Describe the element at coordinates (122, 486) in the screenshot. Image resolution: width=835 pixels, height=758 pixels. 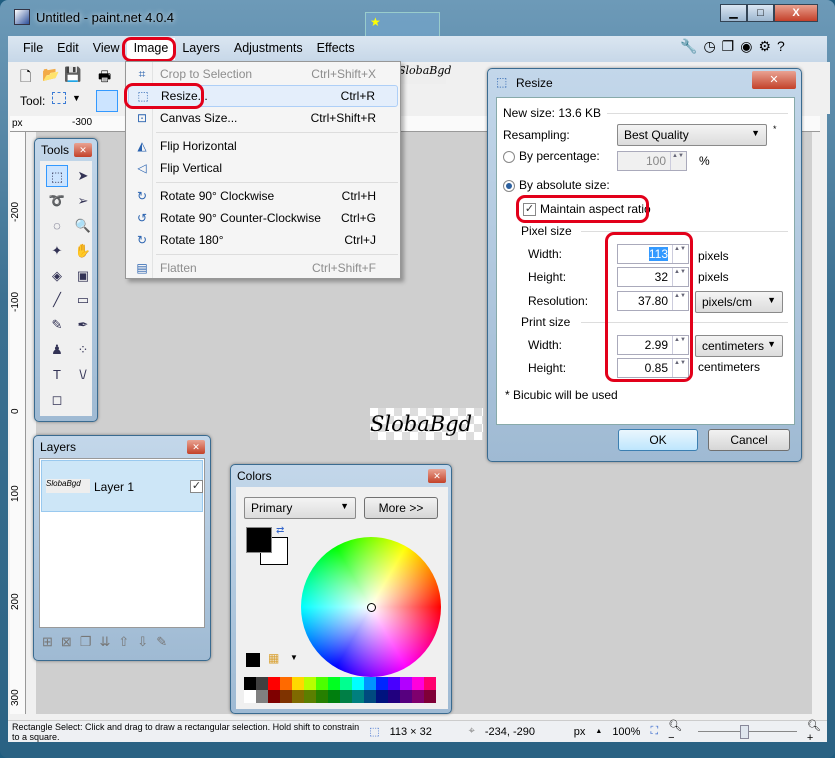
I see `layer-row: SlobaBgd Layer 1 ✓` at that location.